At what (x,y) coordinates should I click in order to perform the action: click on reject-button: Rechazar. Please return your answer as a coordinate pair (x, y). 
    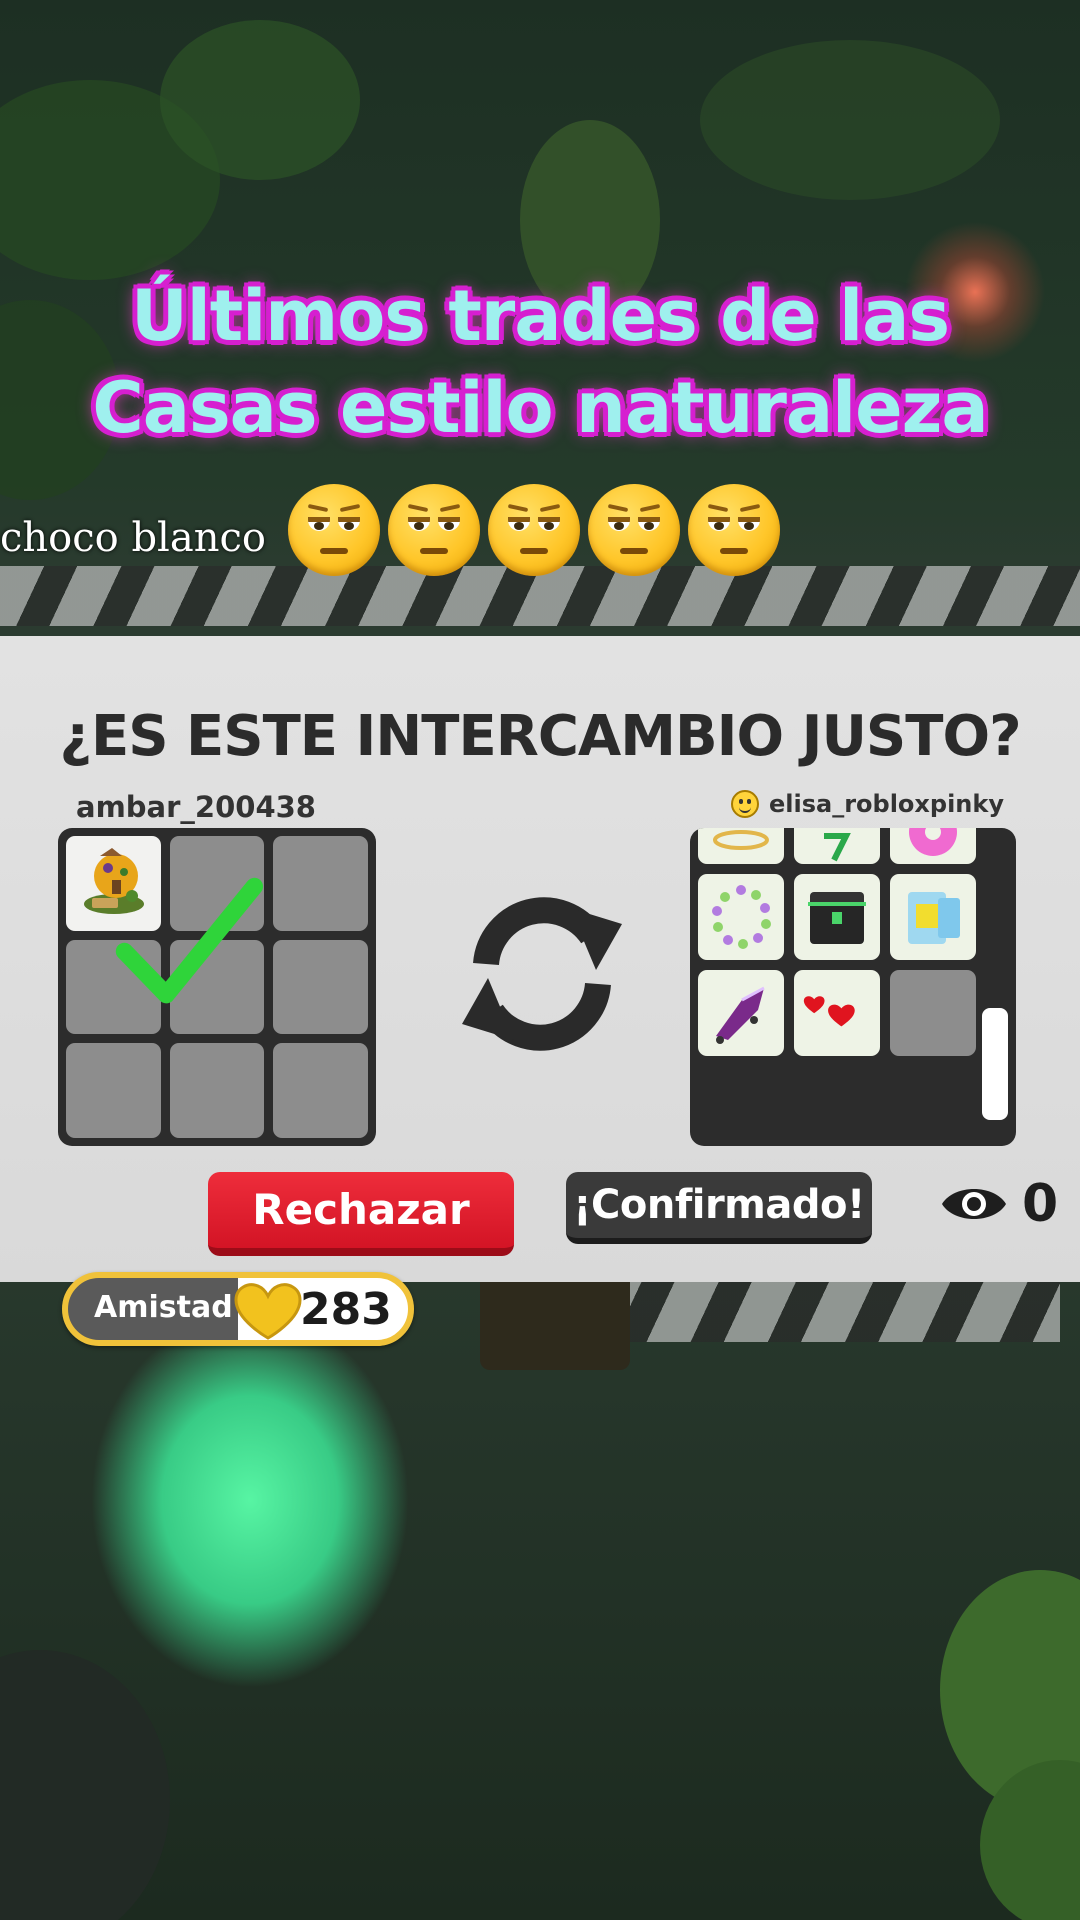
    Looking at the image, I should click on (361, 1214).